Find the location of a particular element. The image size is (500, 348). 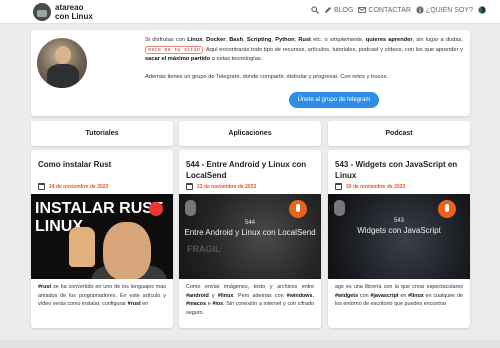

episode-number: 544 is located at coordinates (249, 223).